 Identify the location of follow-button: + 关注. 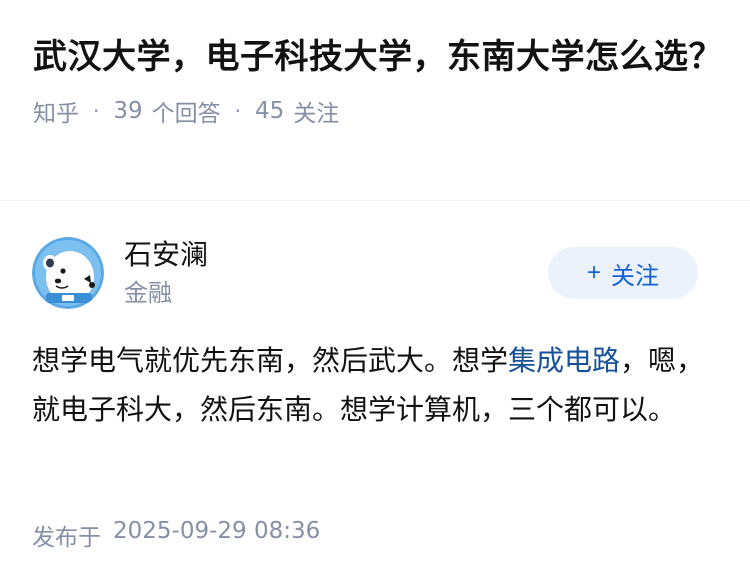
(623, 273).